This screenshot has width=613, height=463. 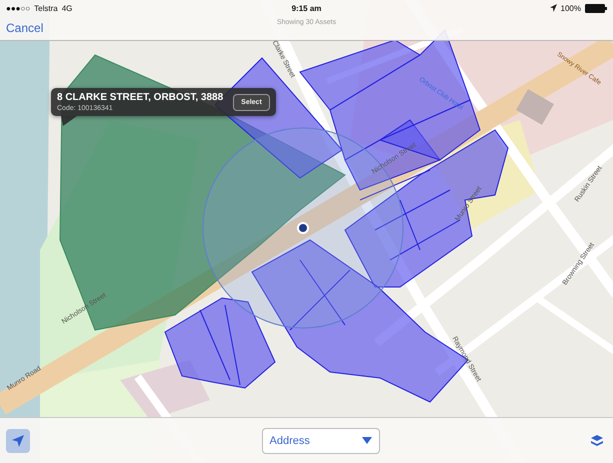 I want to click on battery-percentage: 100%, so click(x=570, y=8).